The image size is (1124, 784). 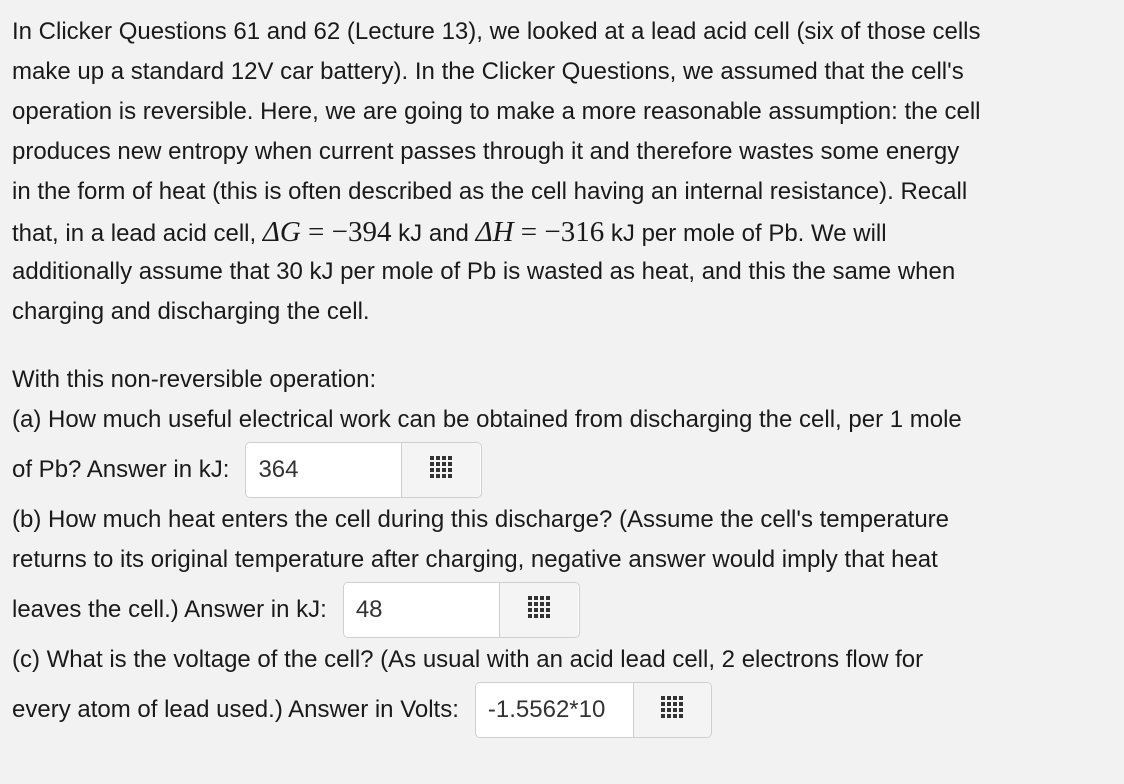 I want to click on question-c-palette-button, so click(x=672, y=710).